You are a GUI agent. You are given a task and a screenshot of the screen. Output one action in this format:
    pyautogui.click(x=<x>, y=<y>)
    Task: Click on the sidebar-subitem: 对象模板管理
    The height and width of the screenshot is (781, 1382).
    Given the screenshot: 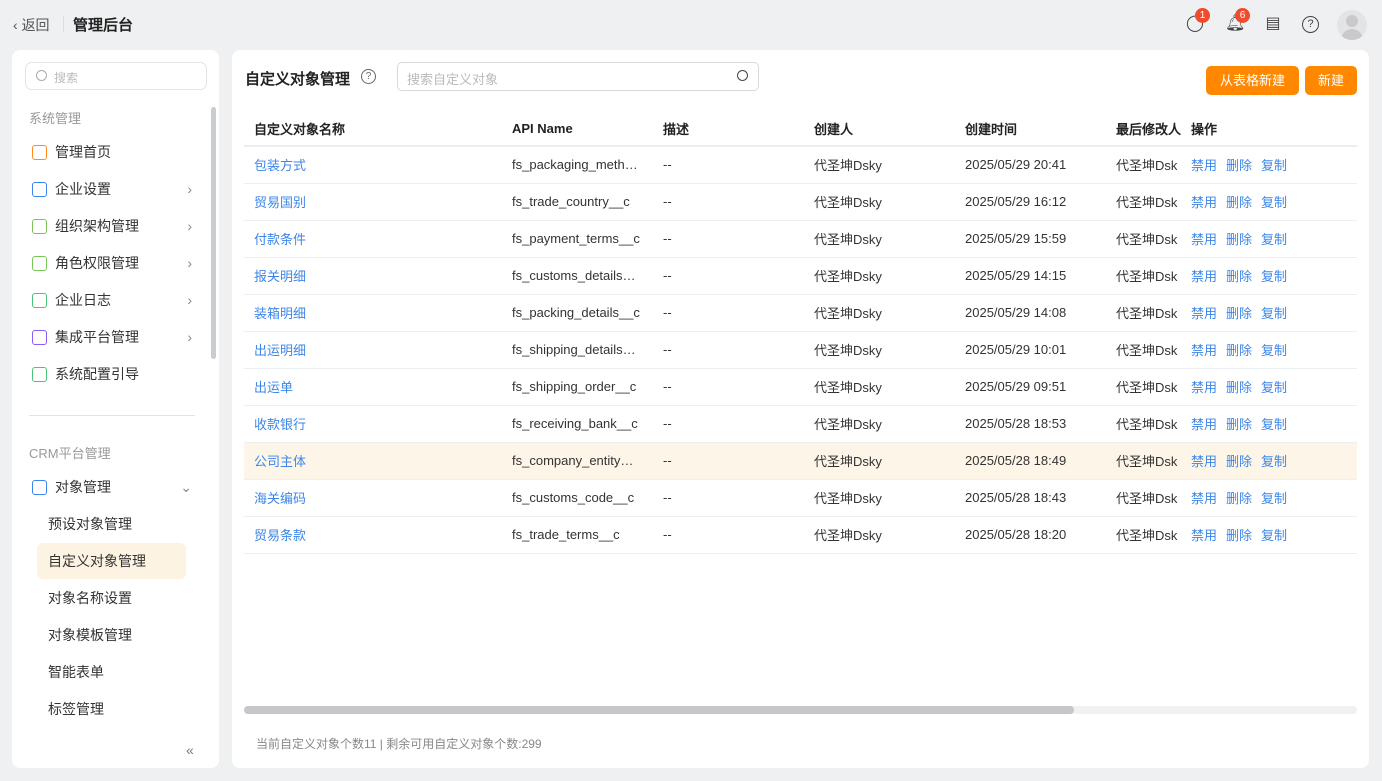 What is the action you would take?
    pyautogui.click(x=111, y=635)
    